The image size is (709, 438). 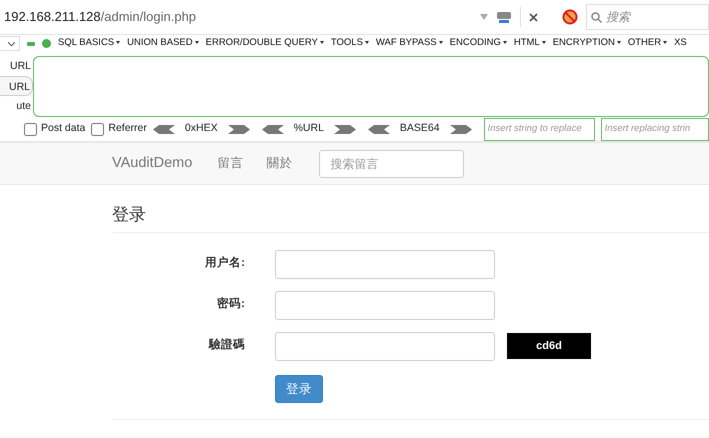 I want to click on form-label: 密码:, so click(x=231, y=304).